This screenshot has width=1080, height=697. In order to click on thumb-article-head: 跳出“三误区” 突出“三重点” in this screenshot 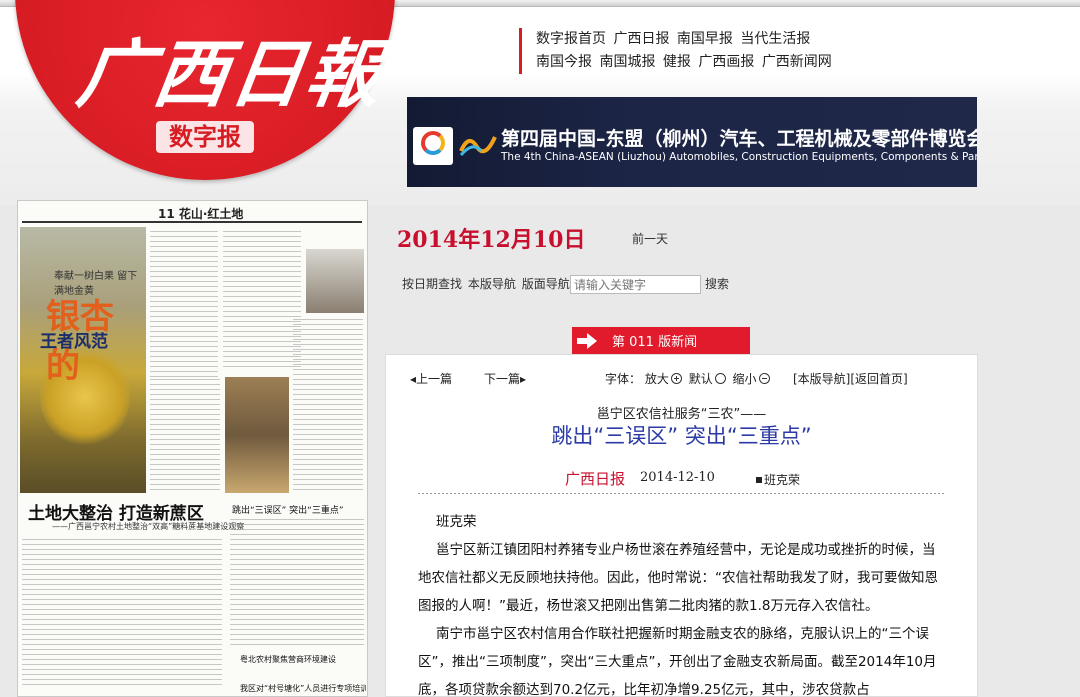, I will do `click(288, 509)`.